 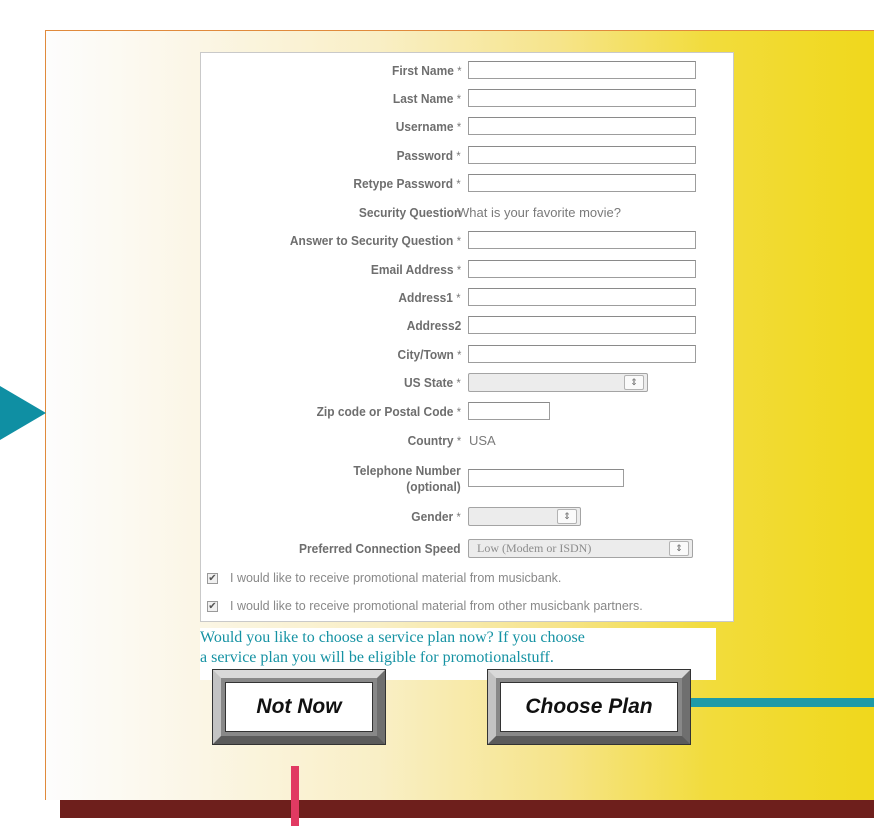 I want to click on choose-plan-button: Choose Plan, so click(x=589, y=707).